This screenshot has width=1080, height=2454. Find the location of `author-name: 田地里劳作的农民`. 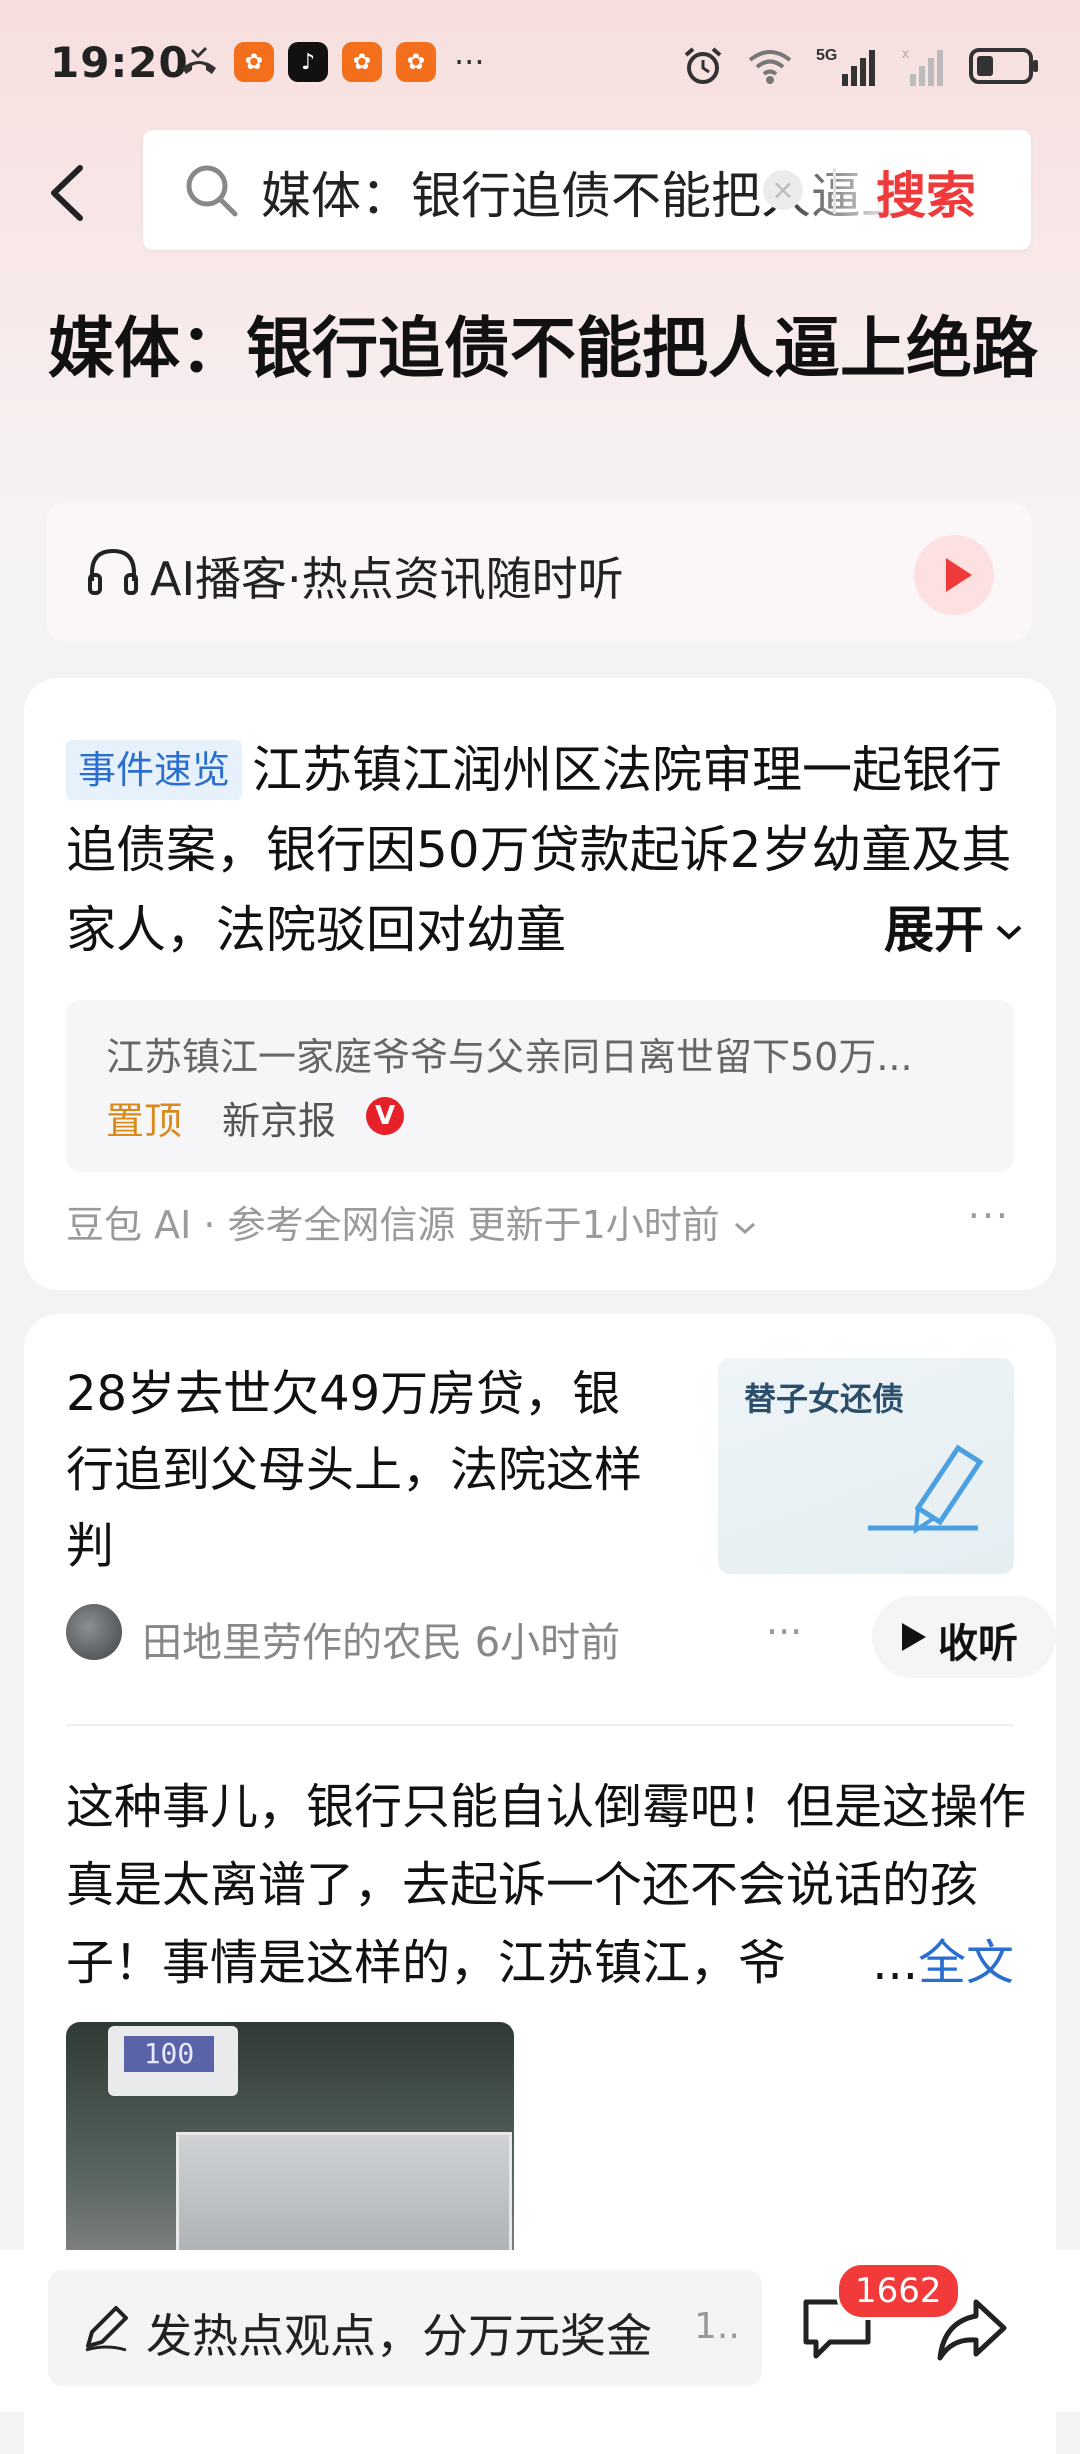

author-name: 田地里劳作的农民 is located at coordinates (302, 1643).